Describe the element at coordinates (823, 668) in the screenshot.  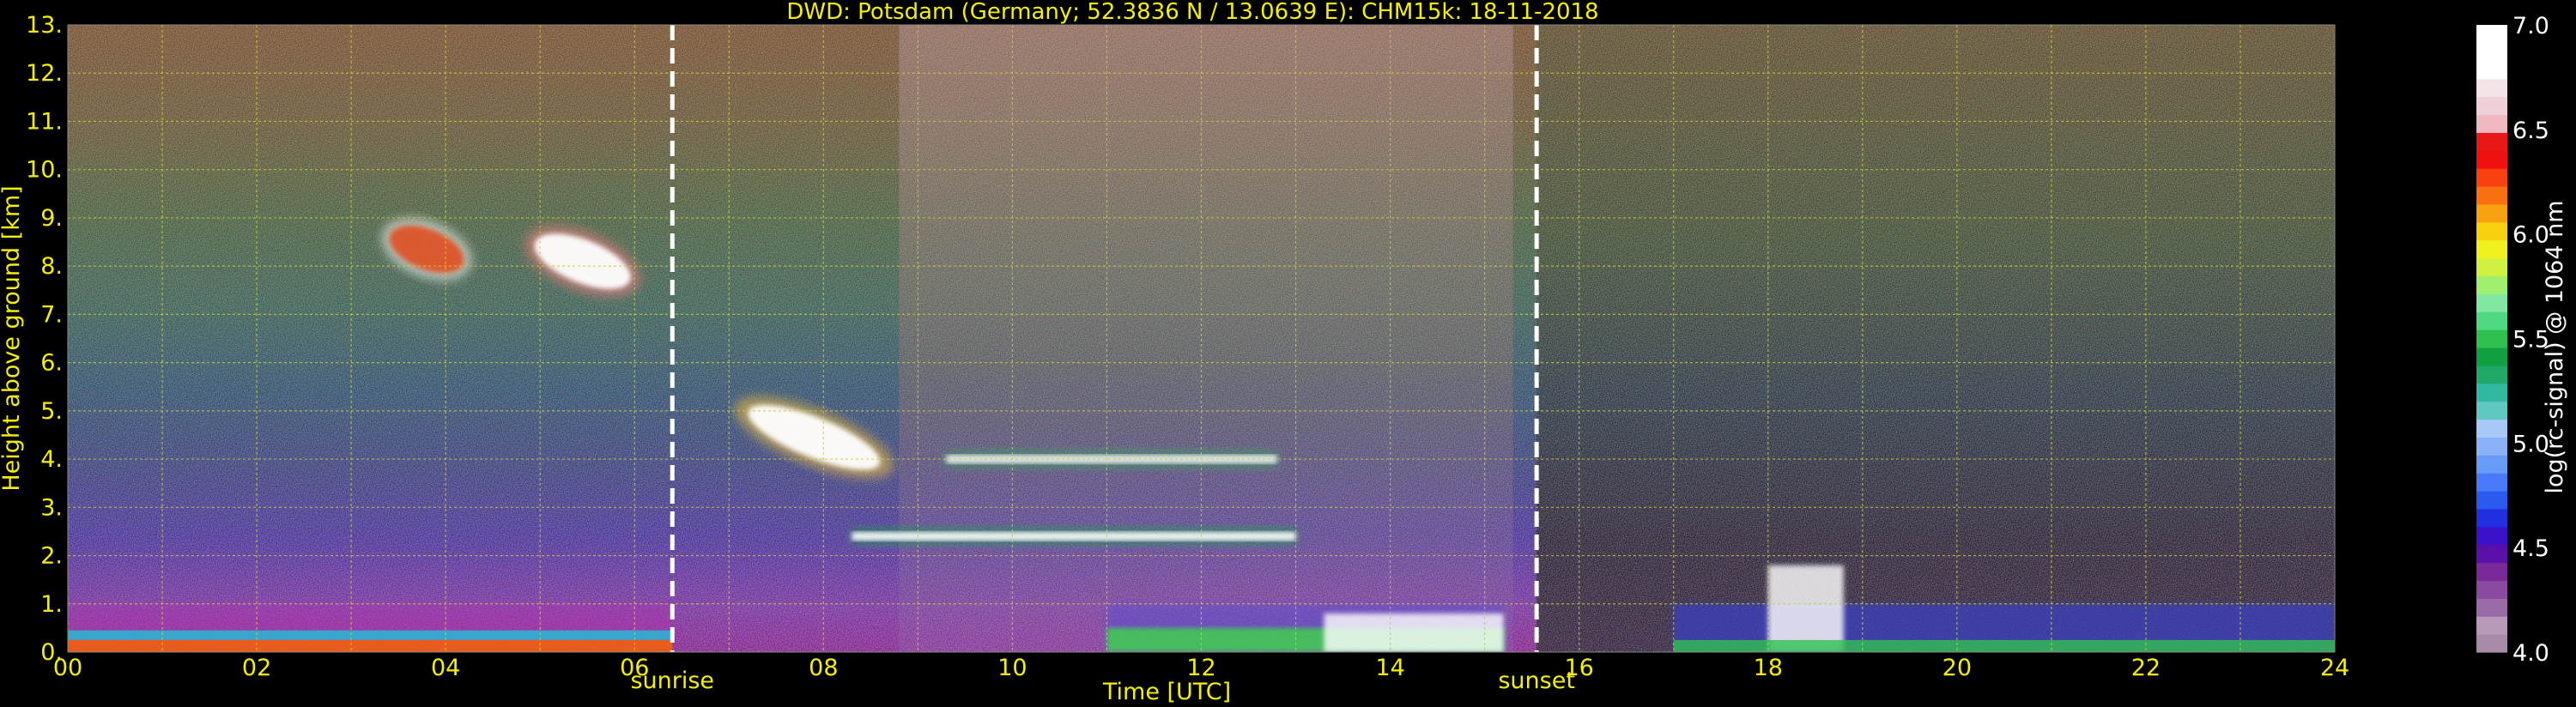
I see `x-tick-label: 08` at that location.